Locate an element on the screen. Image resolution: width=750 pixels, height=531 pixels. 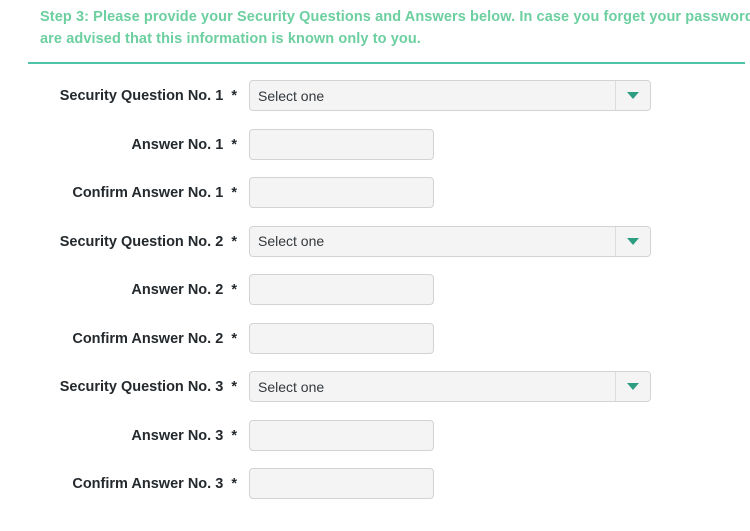
select-value-security-question-3: Select one is located at coordinates (291, 386).